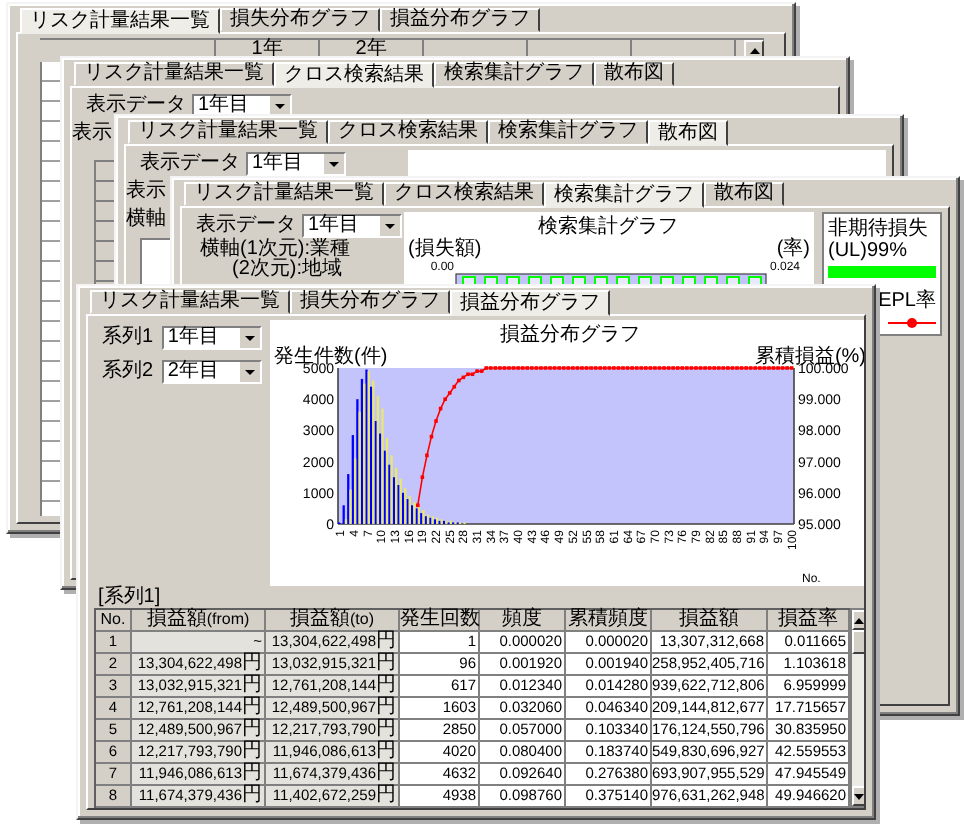 Image resolution: width=964 pixels, height=824 pixels. I want to click on scroll-thumb, so click(858, 642).